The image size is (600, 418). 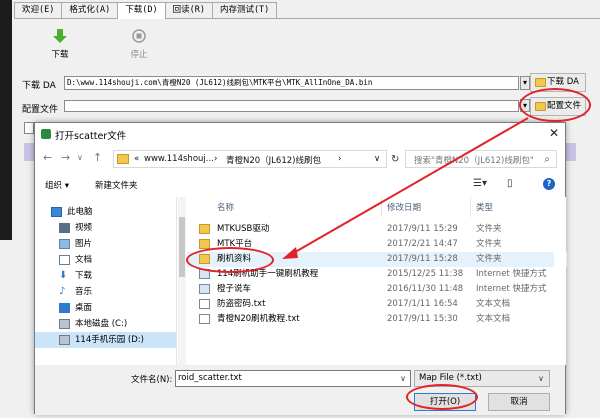 What do you see at coordinates (65, 157) in the screenshot?
I see `forward-arrow-icon: →` at bounding box center [65, 157].